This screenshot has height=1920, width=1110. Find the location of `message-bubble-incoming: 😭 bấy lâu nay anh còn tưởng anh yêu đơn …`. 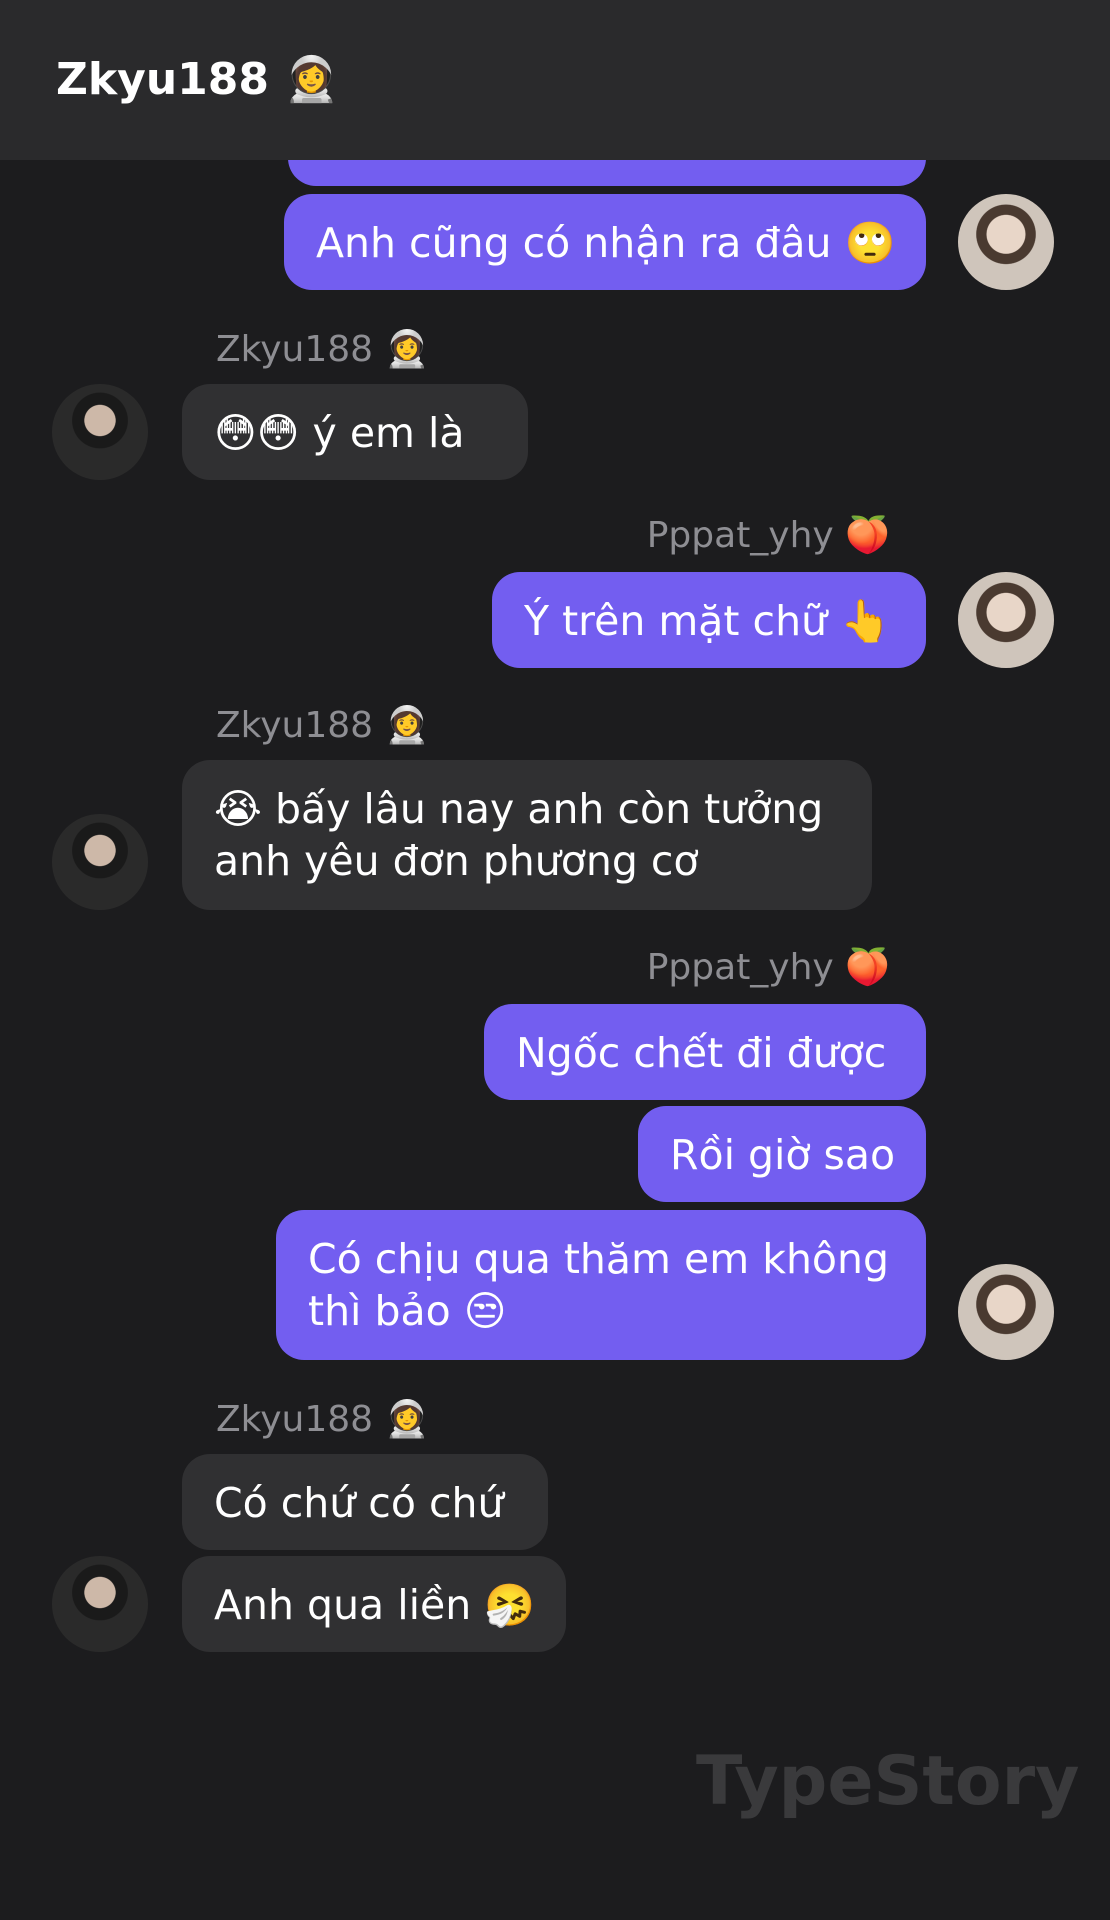

message-bubble-incoming: 😭 bấy lâu nay anh còn tưởng anh yêu đơn … is located at coordinates (527, 835).